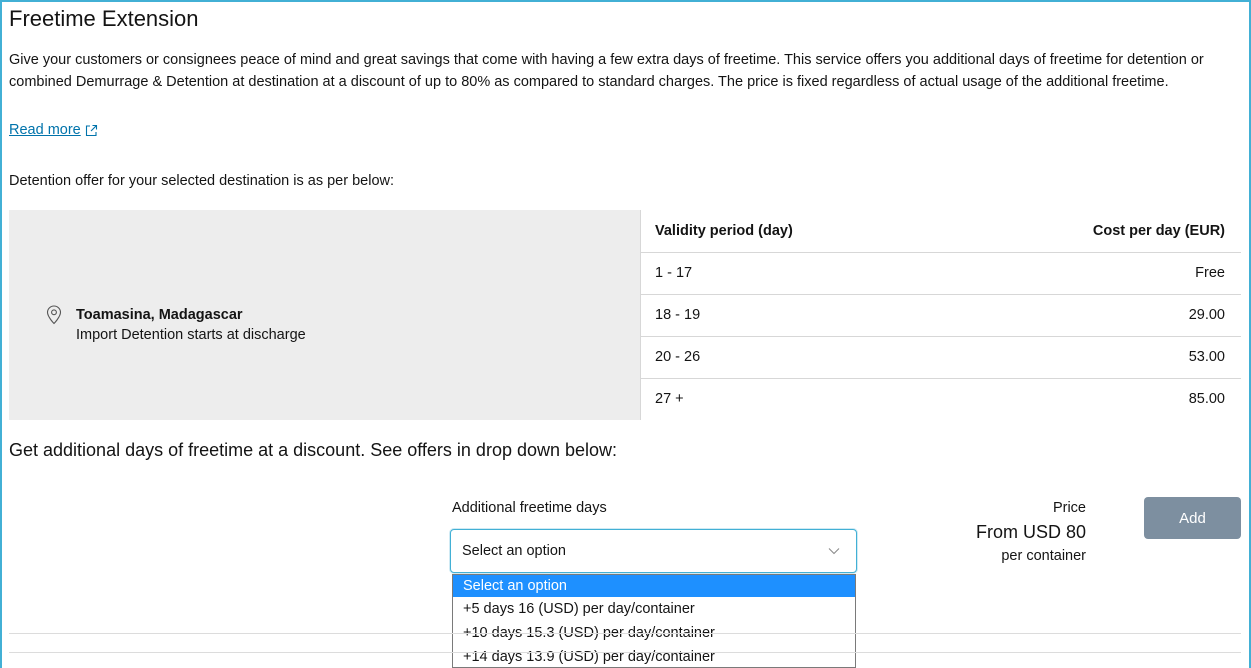 The image size is (1251, 668). I want to click on header-validity-period: Validity period (day), so click(792, 231).